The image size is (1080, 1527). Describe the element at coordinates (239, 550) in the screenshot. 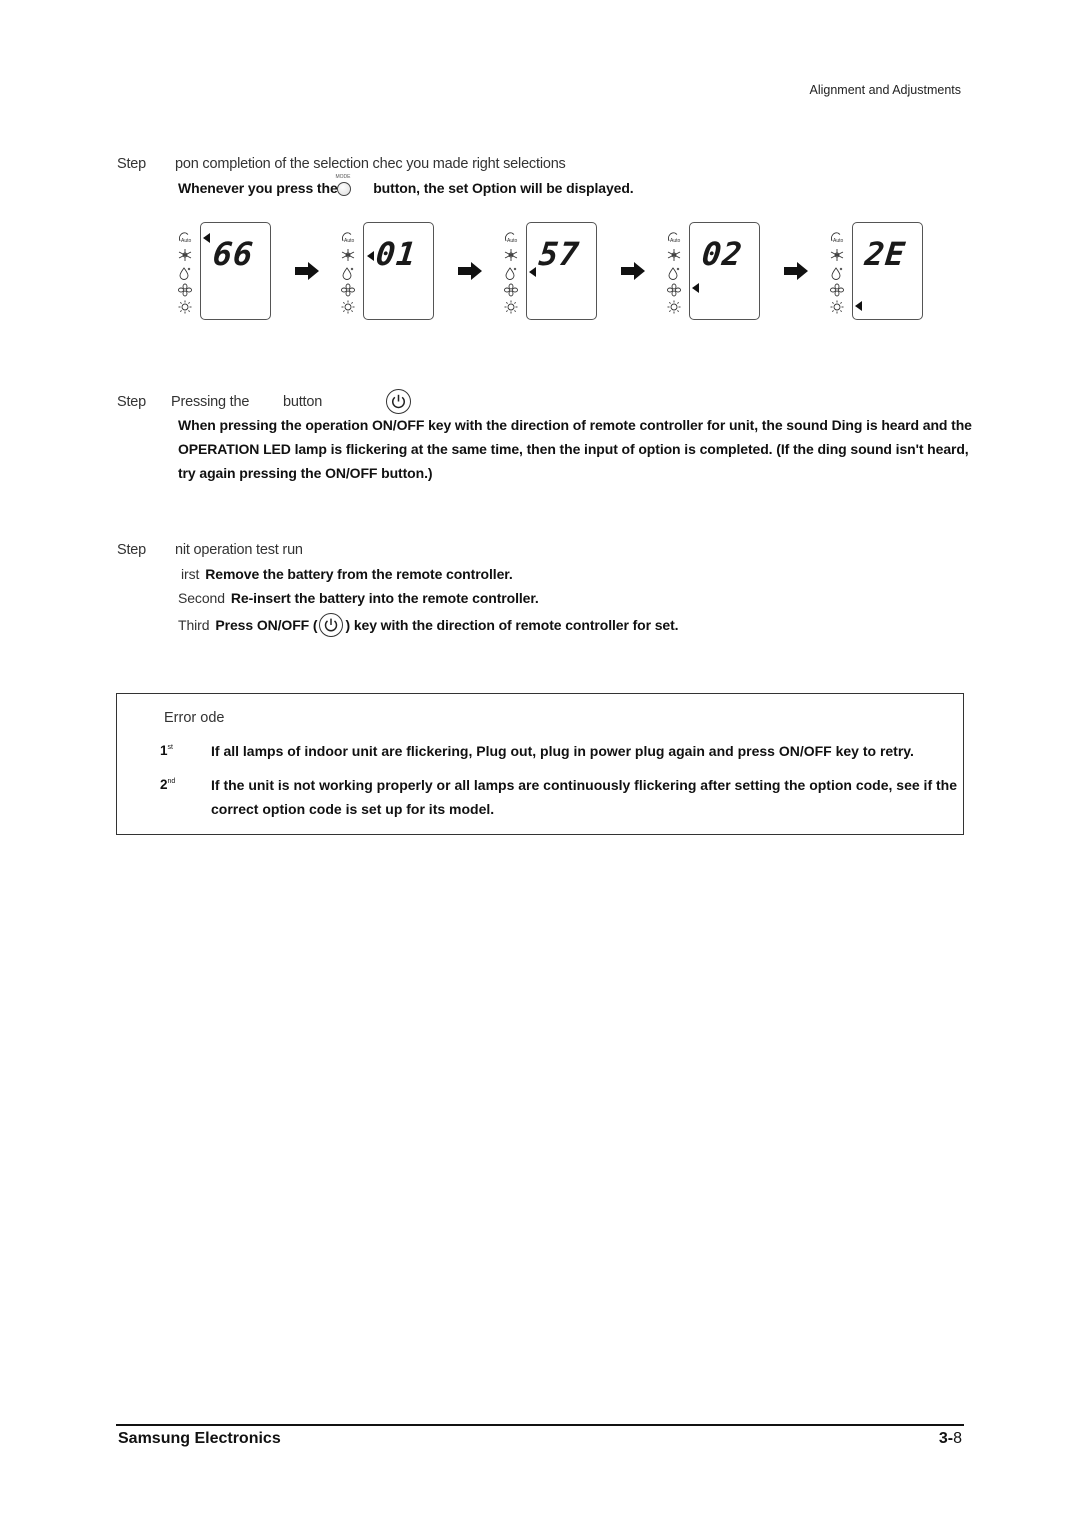

I see `step-c-title: nit operation test run` at that location.